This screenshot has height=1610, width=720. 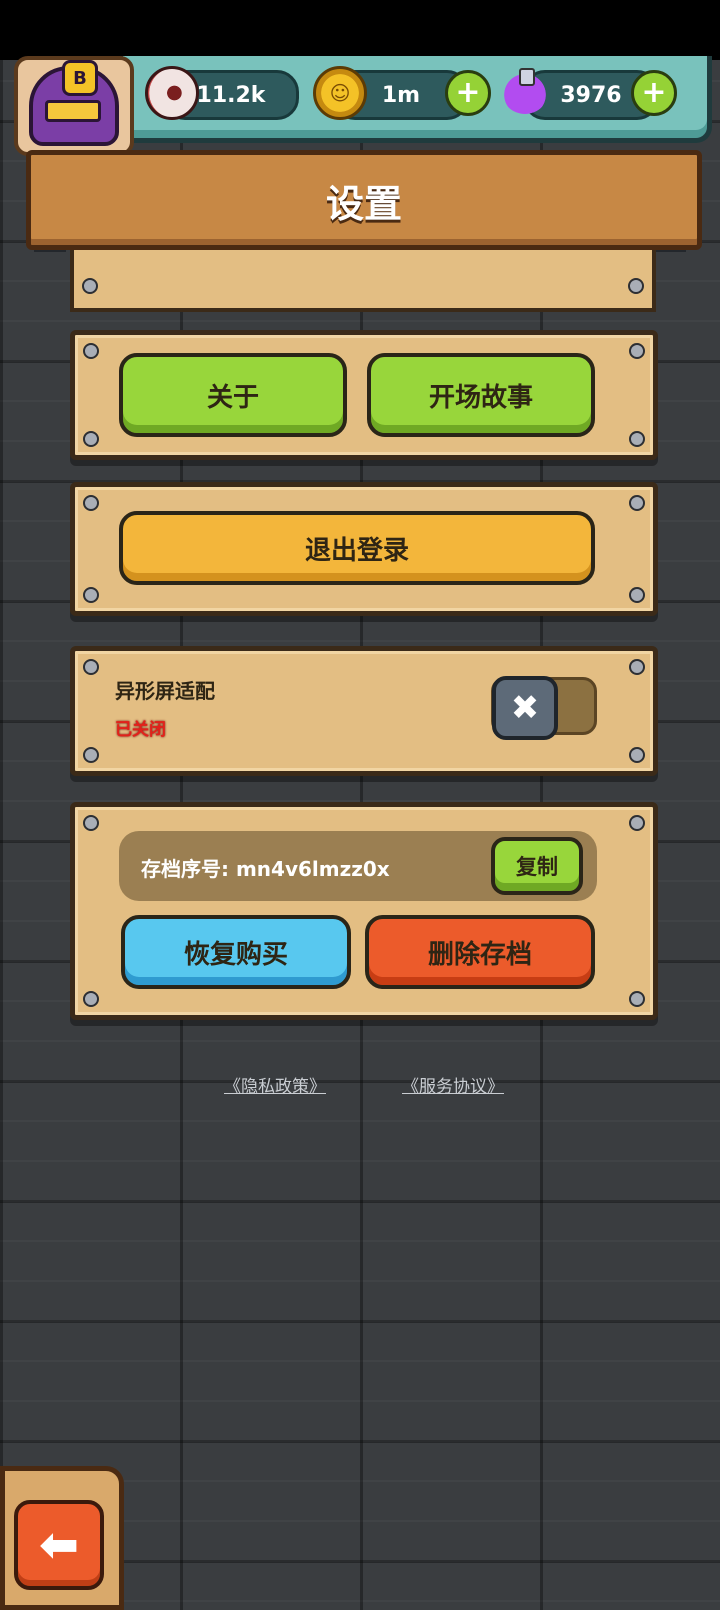 I want to click on restore-purchase-label: 恢复购买, so click(x=235, y=954).